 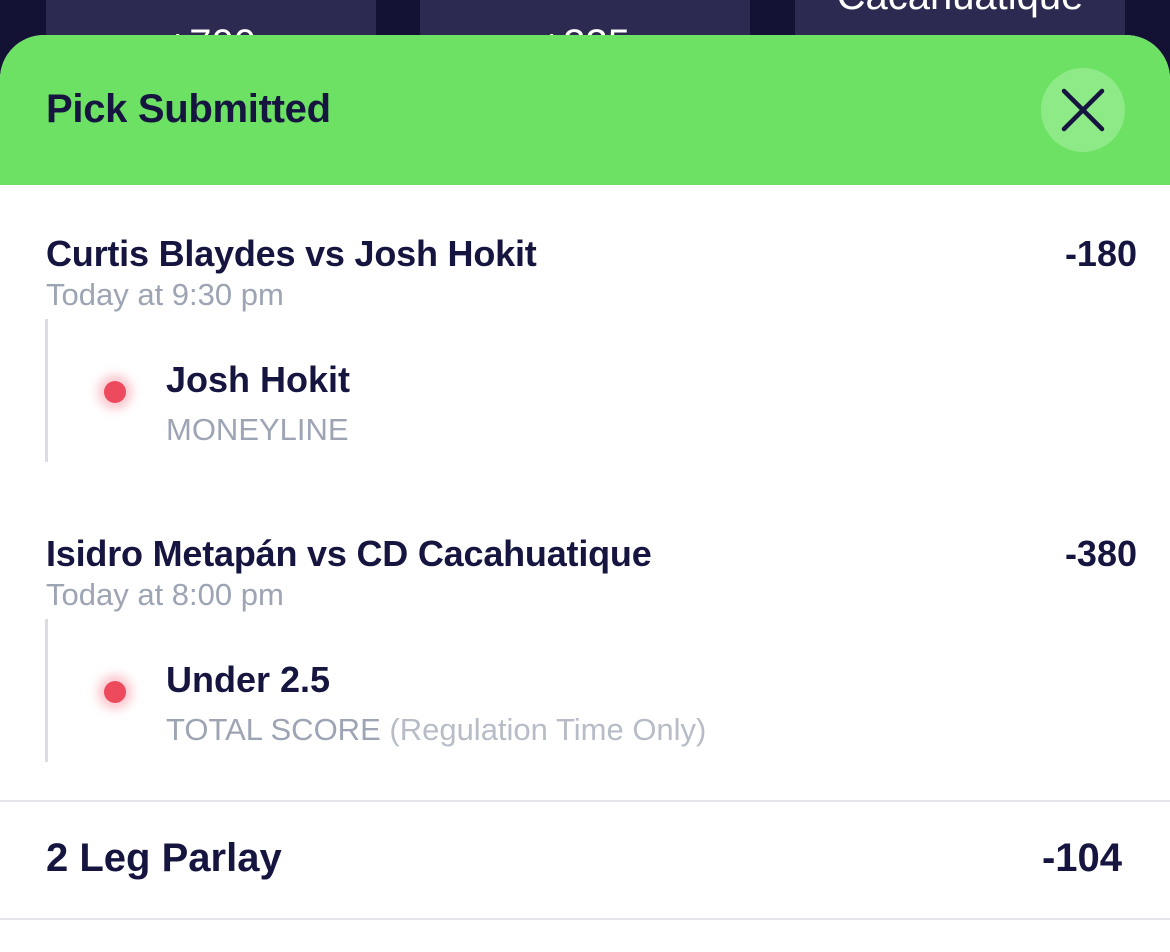 I want to click on leg-odds: -380, so click(x=1100, y=553).